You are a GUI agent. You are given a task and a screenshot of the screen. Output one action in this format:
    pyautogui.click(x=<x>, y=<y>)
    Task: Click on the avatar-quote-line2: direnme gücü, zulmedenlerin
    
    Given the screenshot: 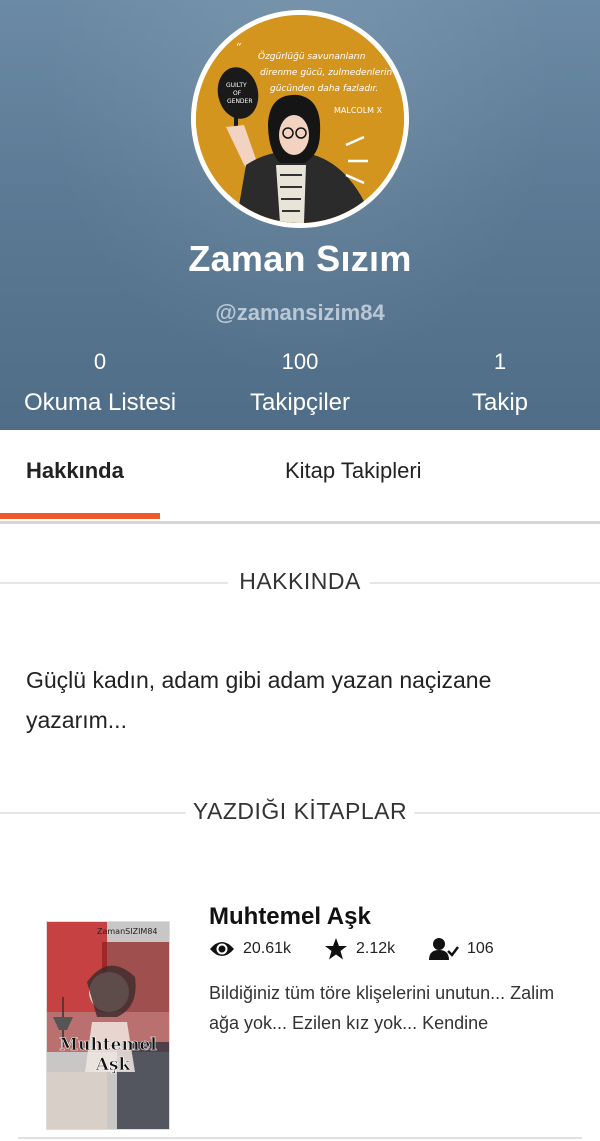 What is the action you would take?
    pyautogui.click(x=326, y=73)
    